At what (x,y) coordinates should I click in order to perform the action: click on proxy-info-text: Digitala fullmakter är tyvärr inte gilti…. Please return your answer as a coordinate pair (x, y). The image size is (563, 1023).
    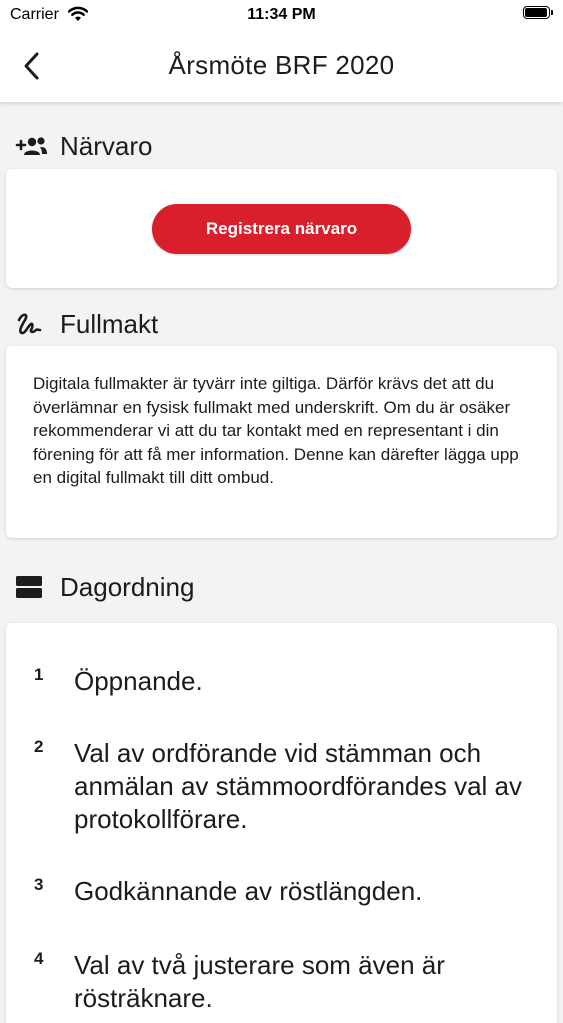
    Looking at the image, I should click on (276, 430).